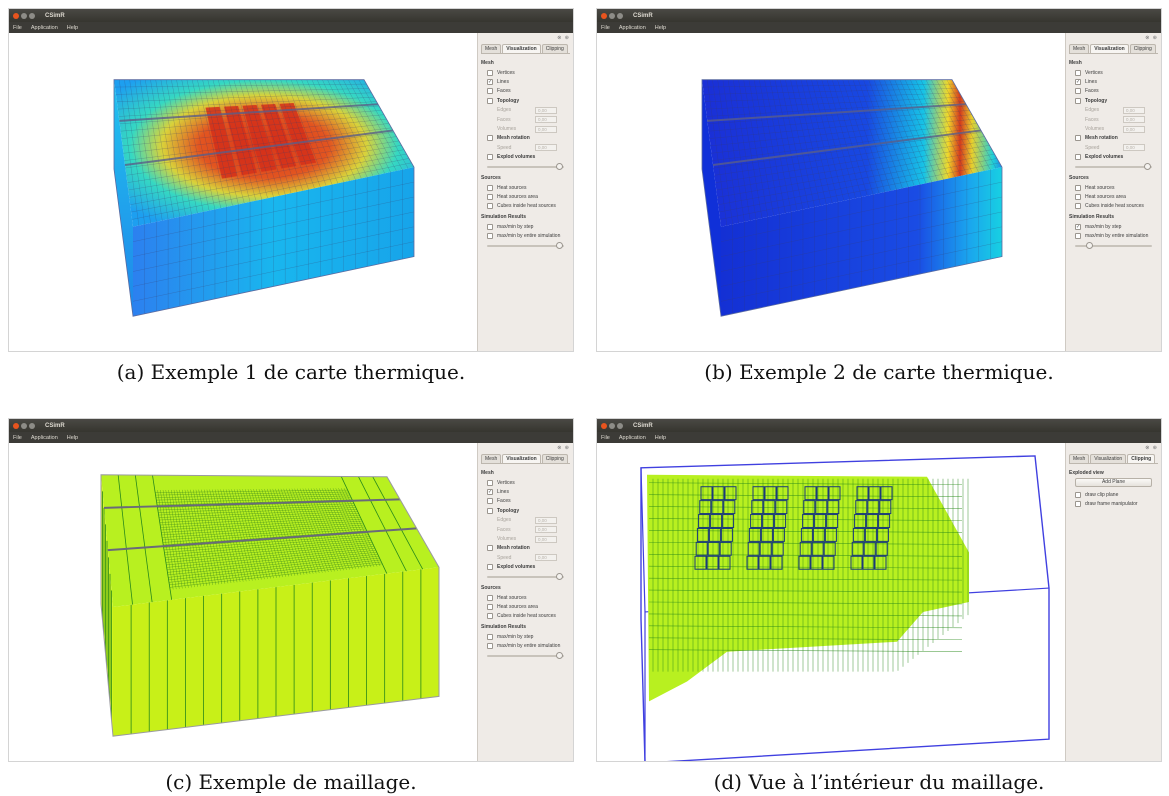 This screenshot has height=796, width=1169. What do you see at coordinates (490, 548) in the screenshot?
I see `mesh-rotation-option-checkbox` at bounding box center [490, 548].